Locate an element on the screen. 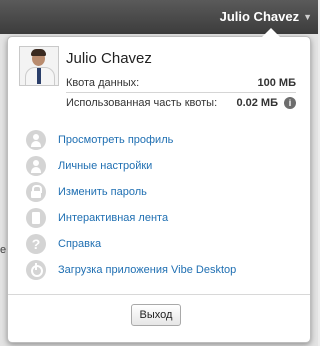 This screenshot has height=346, width=320. menu-item-label: Справка is located at coordinates (80, 244).